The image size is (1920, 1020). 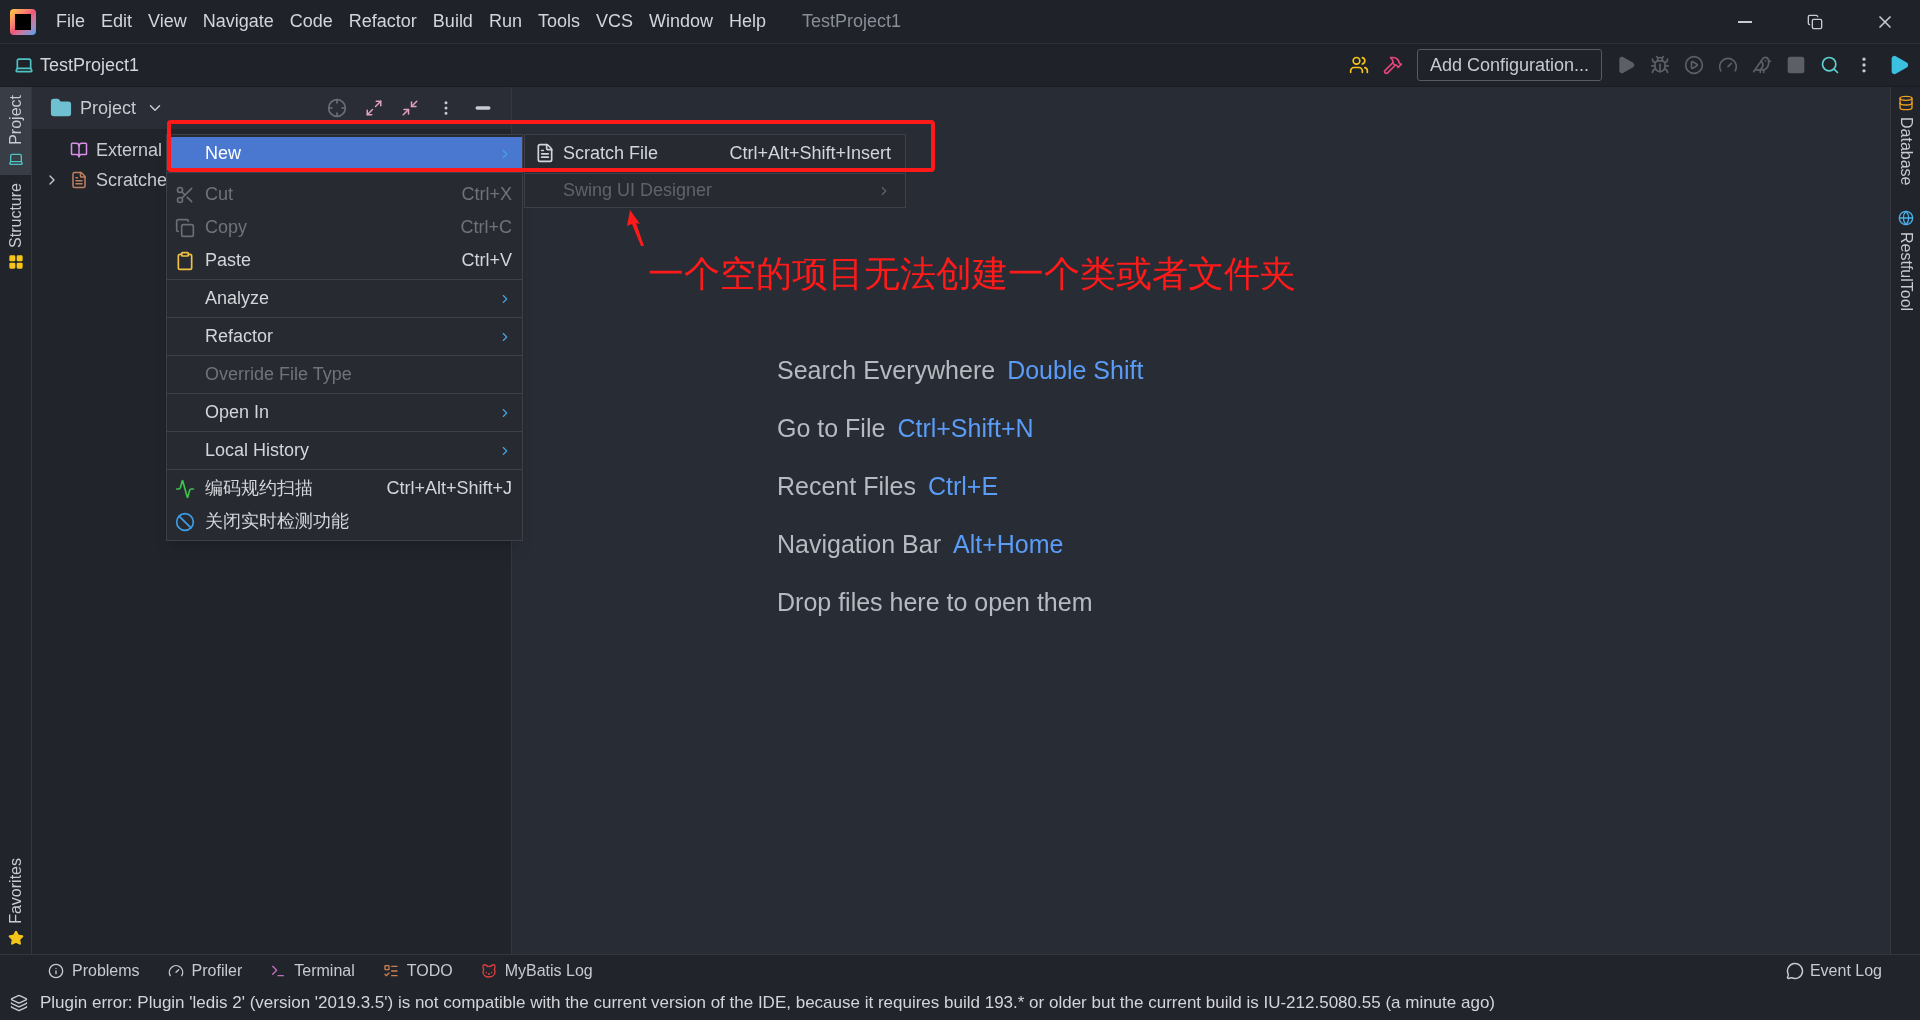 What do you see at coordinates (1008, 545) in the screenshot?
I see `shortcut-text: Alt+Home` at bounding box center [1008, 545].